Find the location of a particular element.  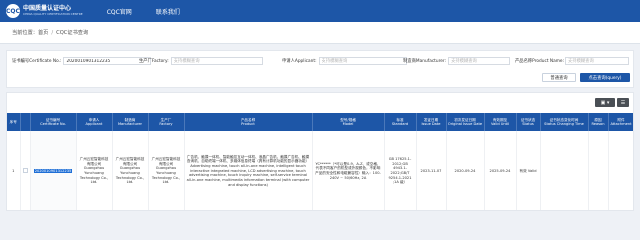

cert-no-link: 2020010901312235 is located at coordinates (53, 170).